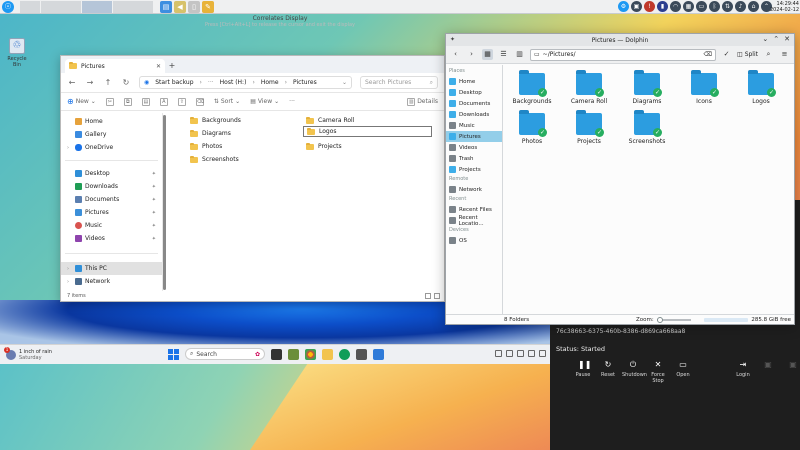 Image resolution: width=800 pixels, height=450 pixels. Describe the element at coordinates (194, 6) in the screenshot. I see `doc-app-icon: ▯` at that location.